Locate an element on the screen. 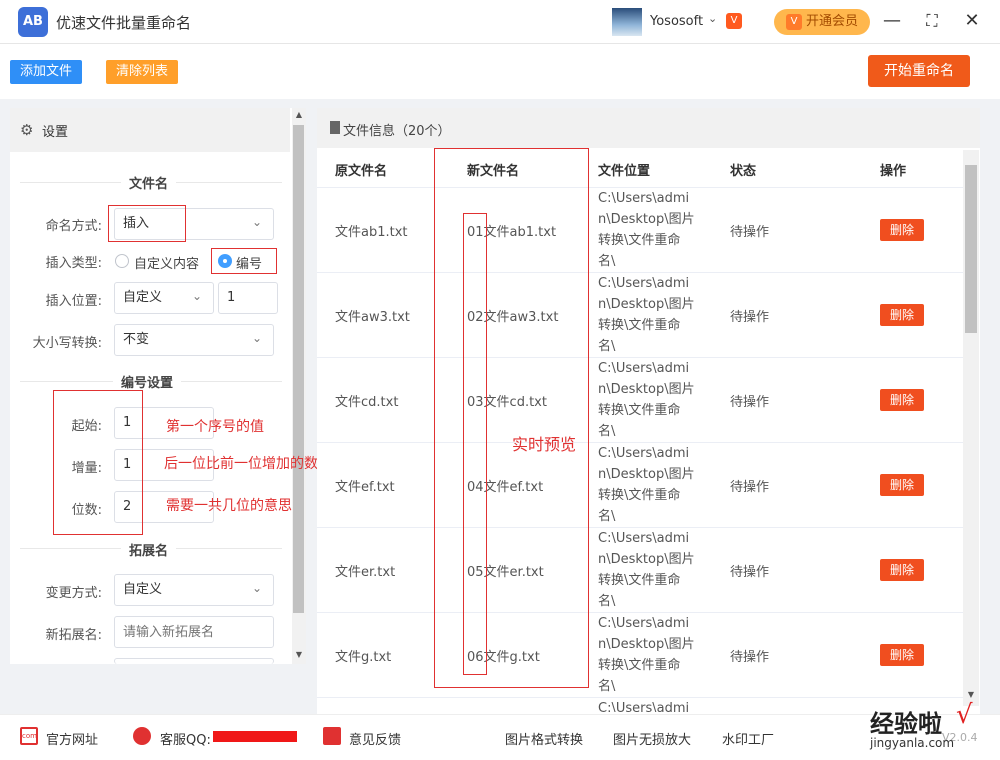  radio-custom-content-label: 自定义内容 is located at coordinates (166, 262).